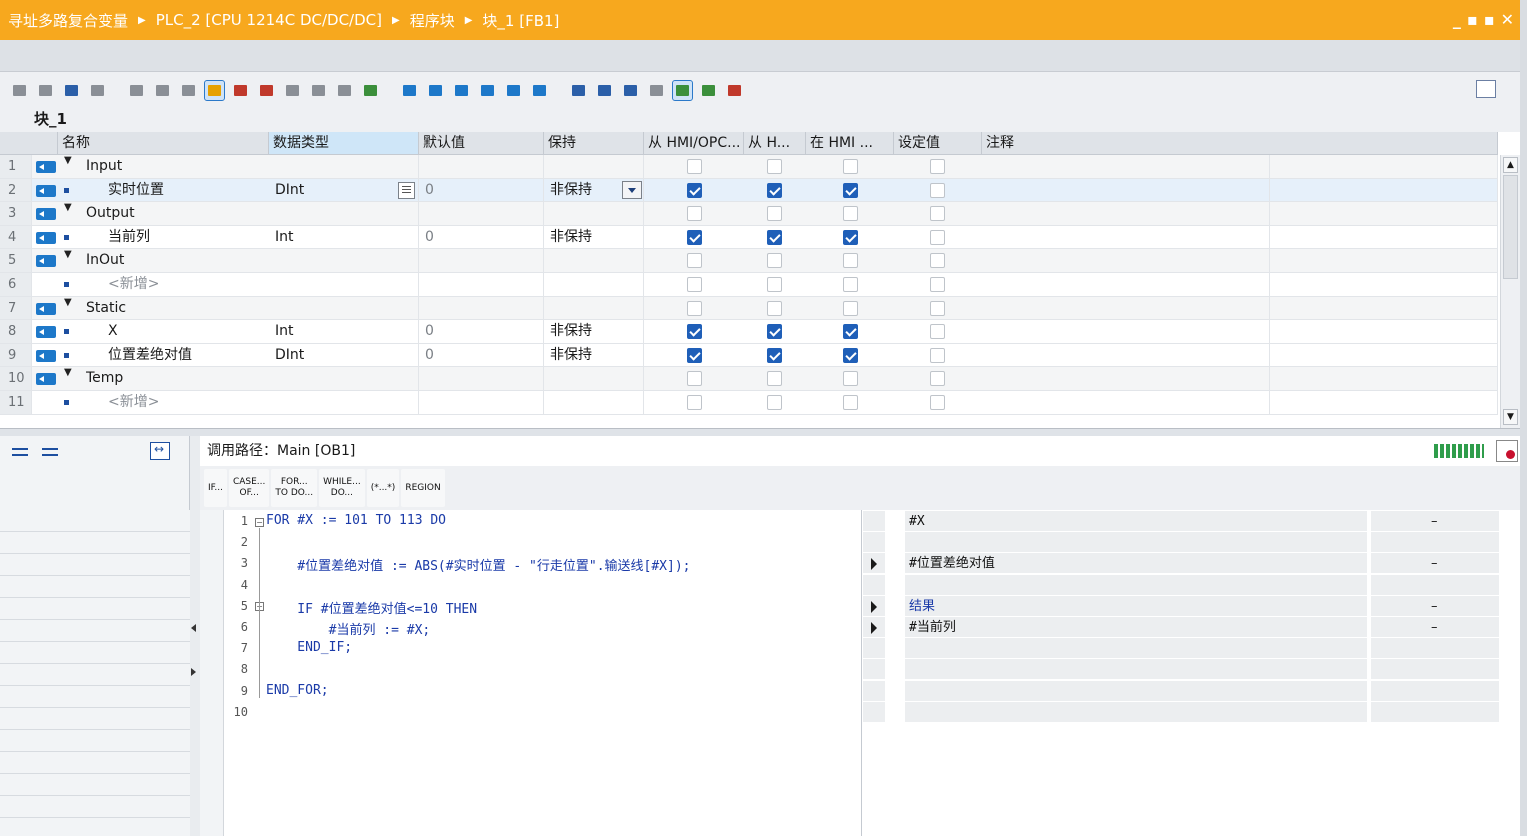 Image resolution: width=1527 pixels, height=836 pixels. What do you see at coordinates (188, 237) in the screenshot?
I see `variable-name: 当前列` at bounding box center [188, 237].